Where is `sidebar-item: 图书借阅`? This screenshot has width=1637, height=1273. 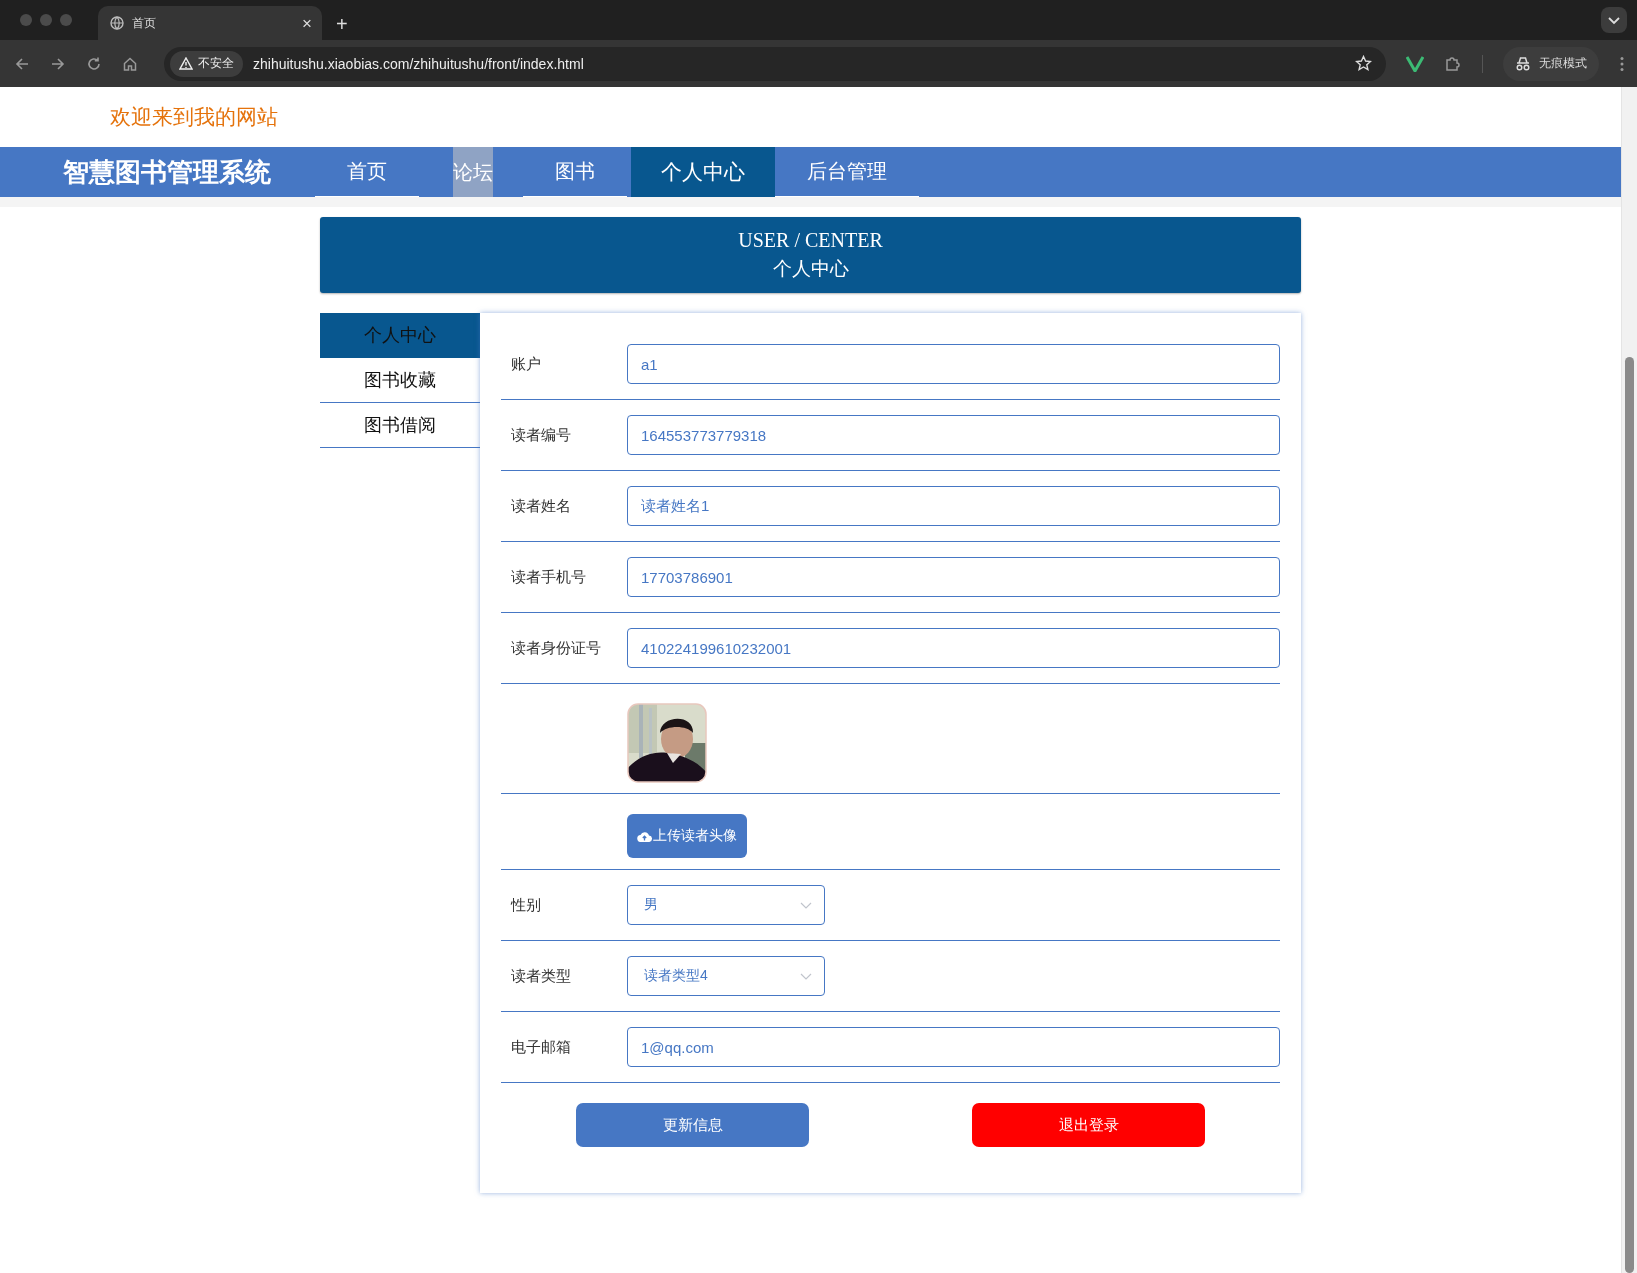
sidebar-item: 图书借阅 is located at coordinates (400, 425).